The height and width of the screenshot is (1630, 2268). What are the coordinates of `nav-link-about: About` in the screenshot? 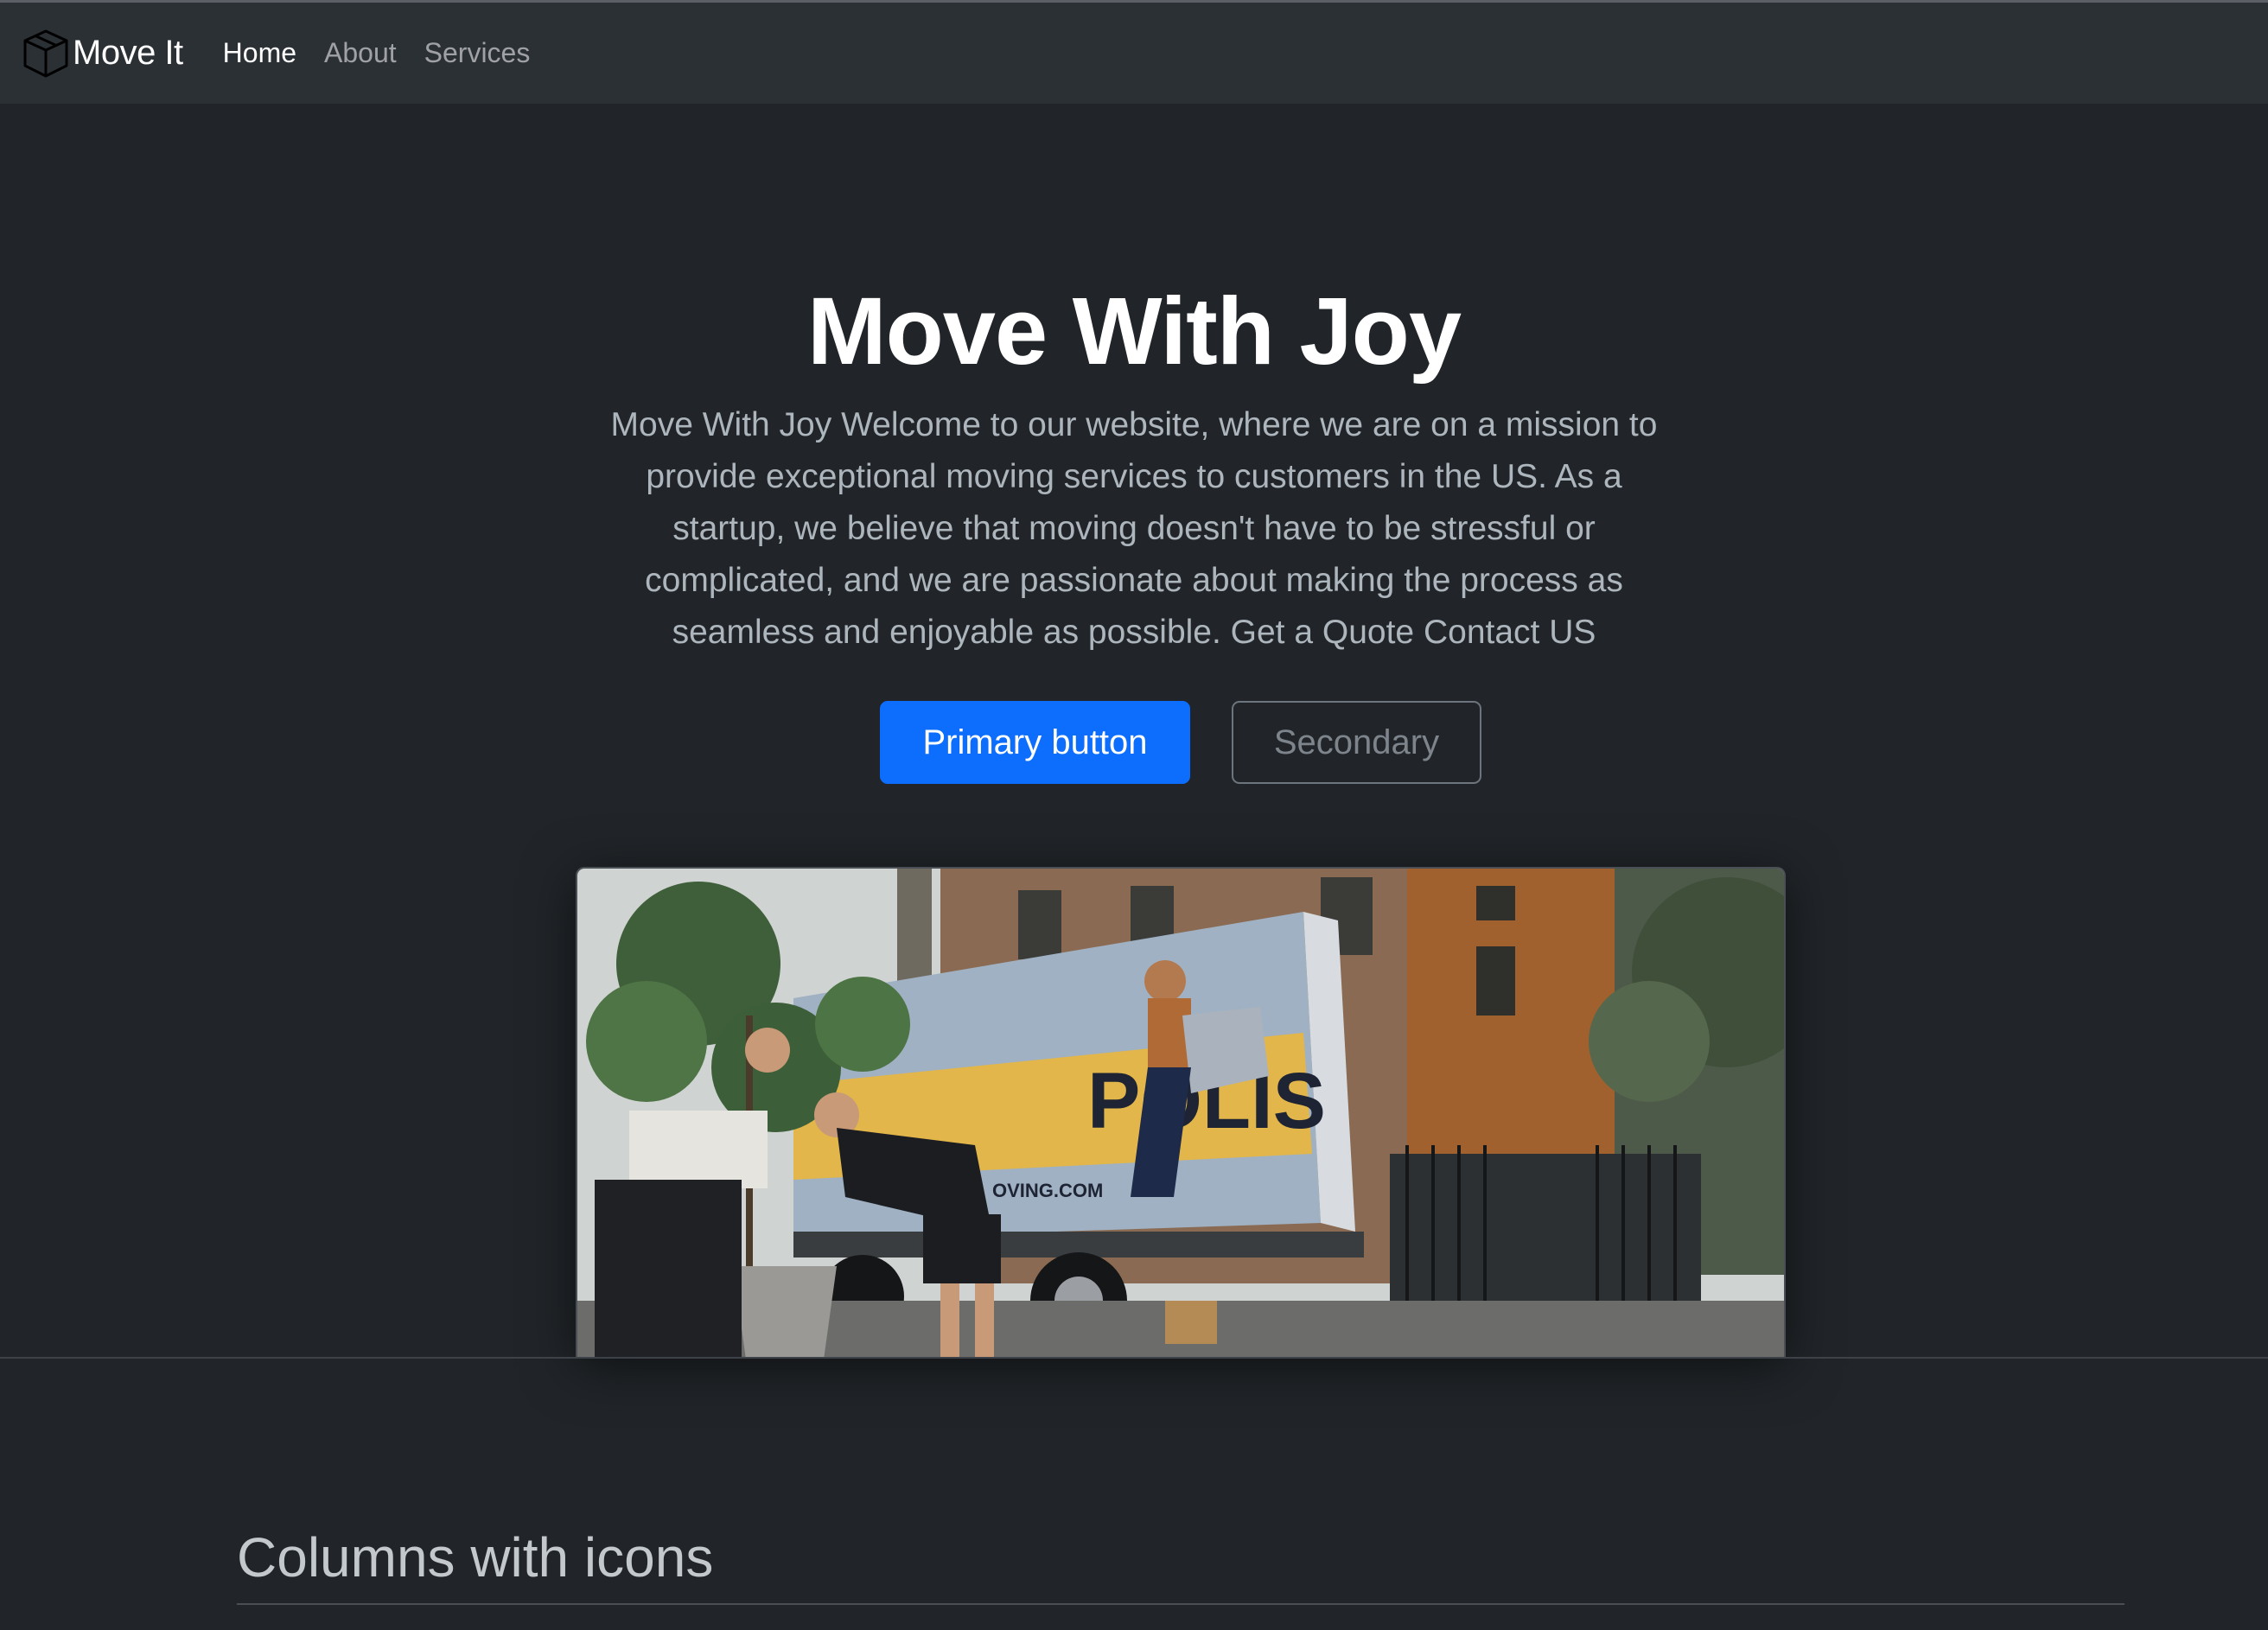 It's located at (360, 53).